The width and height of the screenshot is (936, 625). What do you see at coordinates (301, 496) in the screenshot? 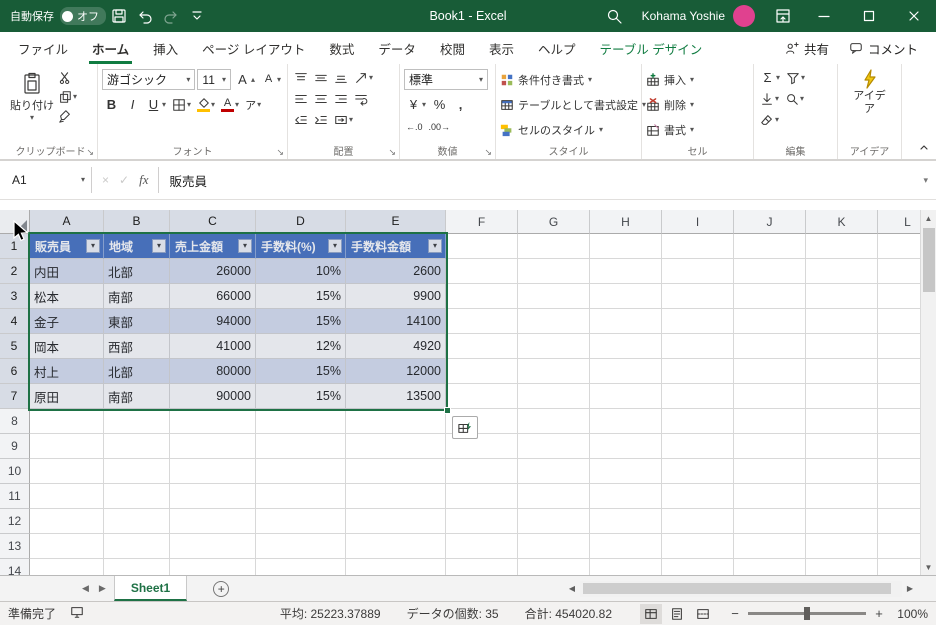
I see `cell-D11` at bounding box center [301, 496].